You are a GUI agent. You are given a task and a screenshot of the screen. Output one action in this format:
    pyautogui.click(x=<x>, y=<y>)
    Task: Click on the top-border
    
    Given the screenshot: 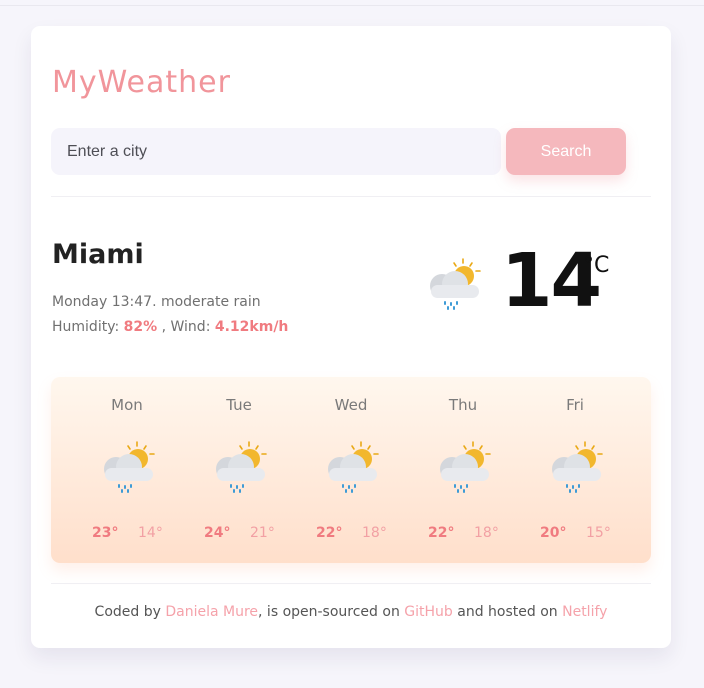 What is the action you would take?
    pyautogui.click(x=352, y=3)
    